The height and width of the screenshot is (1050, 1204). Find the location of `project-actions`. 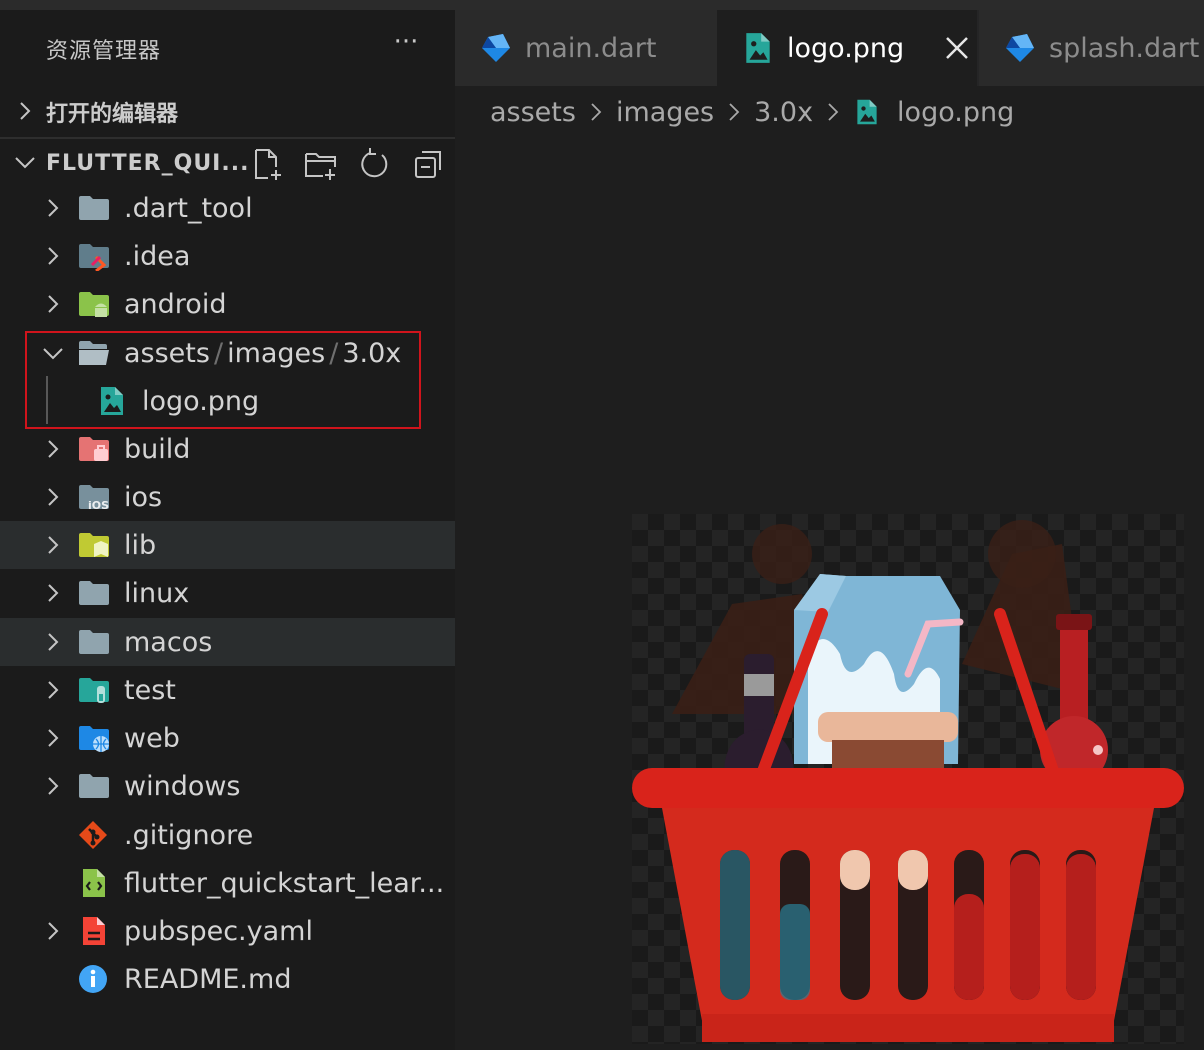

project-actions is located at coordinates (348, 164).